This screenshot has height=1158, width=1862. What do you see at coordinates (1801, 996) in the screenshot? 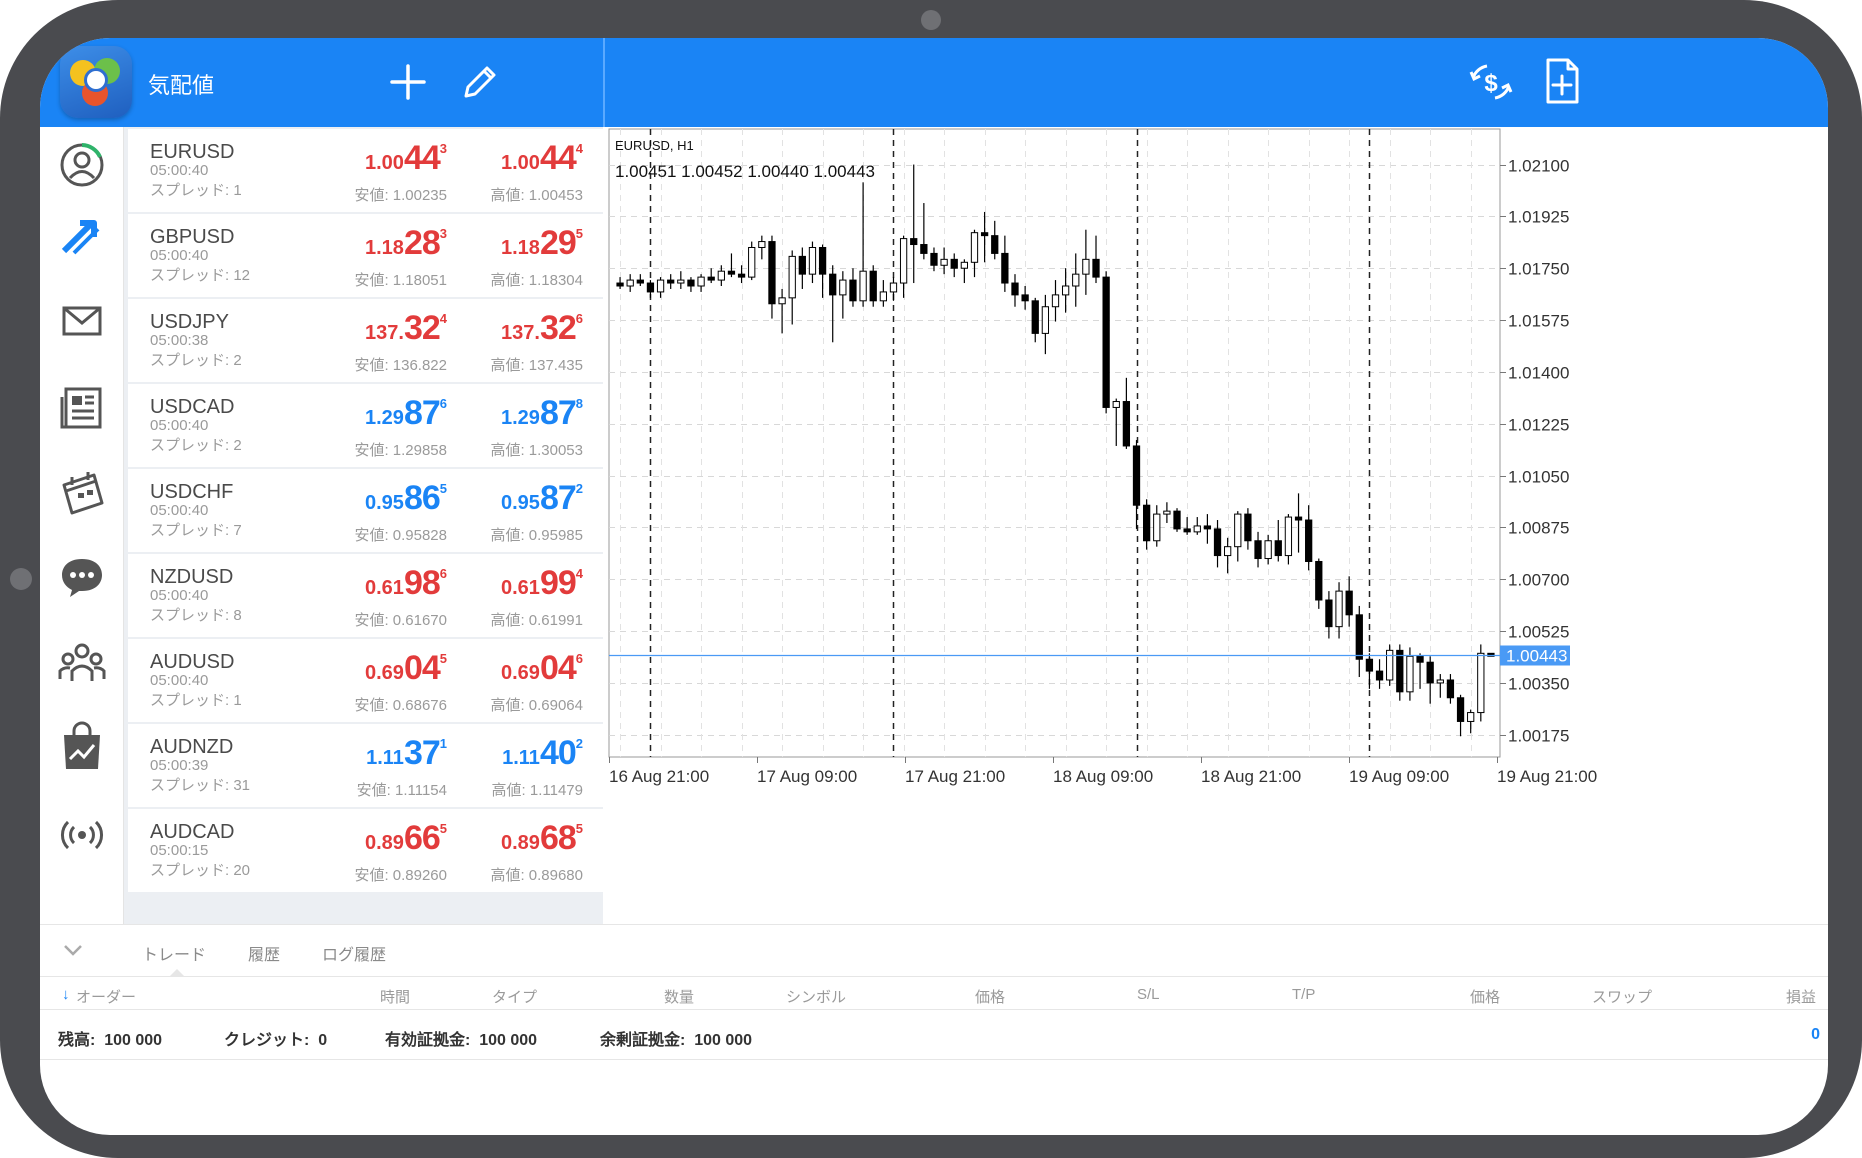
I see `column-profit: 損益` at bounding box center [1801, 996].